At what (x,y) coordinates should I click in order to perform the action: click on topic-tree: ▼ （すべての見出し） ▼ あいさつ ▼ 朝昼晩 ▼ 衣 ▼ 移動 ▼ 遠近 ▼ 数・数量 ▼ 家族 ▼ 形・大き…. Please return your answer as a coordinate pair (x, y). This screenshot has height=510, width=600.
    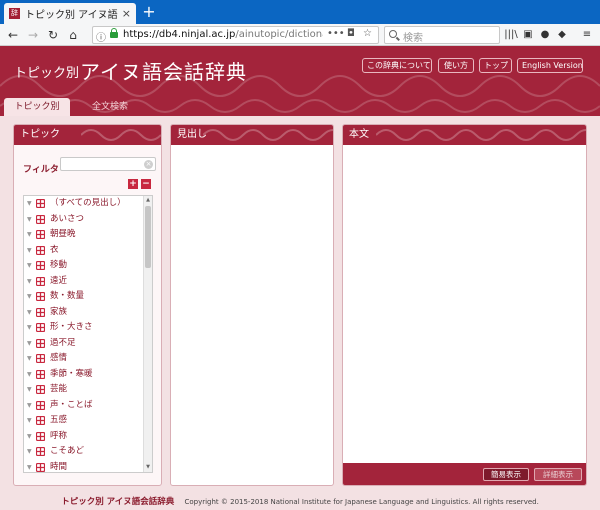
    Looking at the image, I should click on (88, 334).